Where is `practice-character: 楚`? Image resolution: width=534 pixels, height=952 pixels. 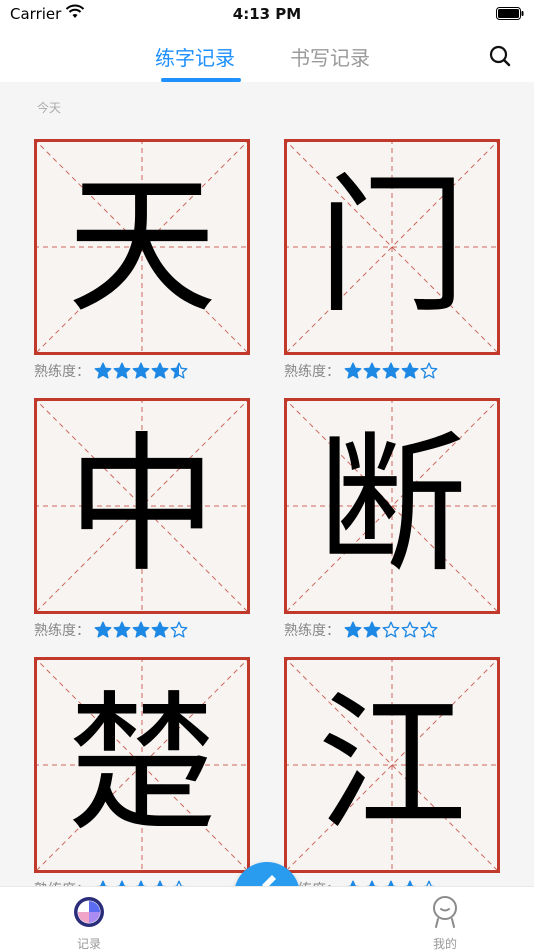 practice-character: 楚 is located at coordinates (141, 765).